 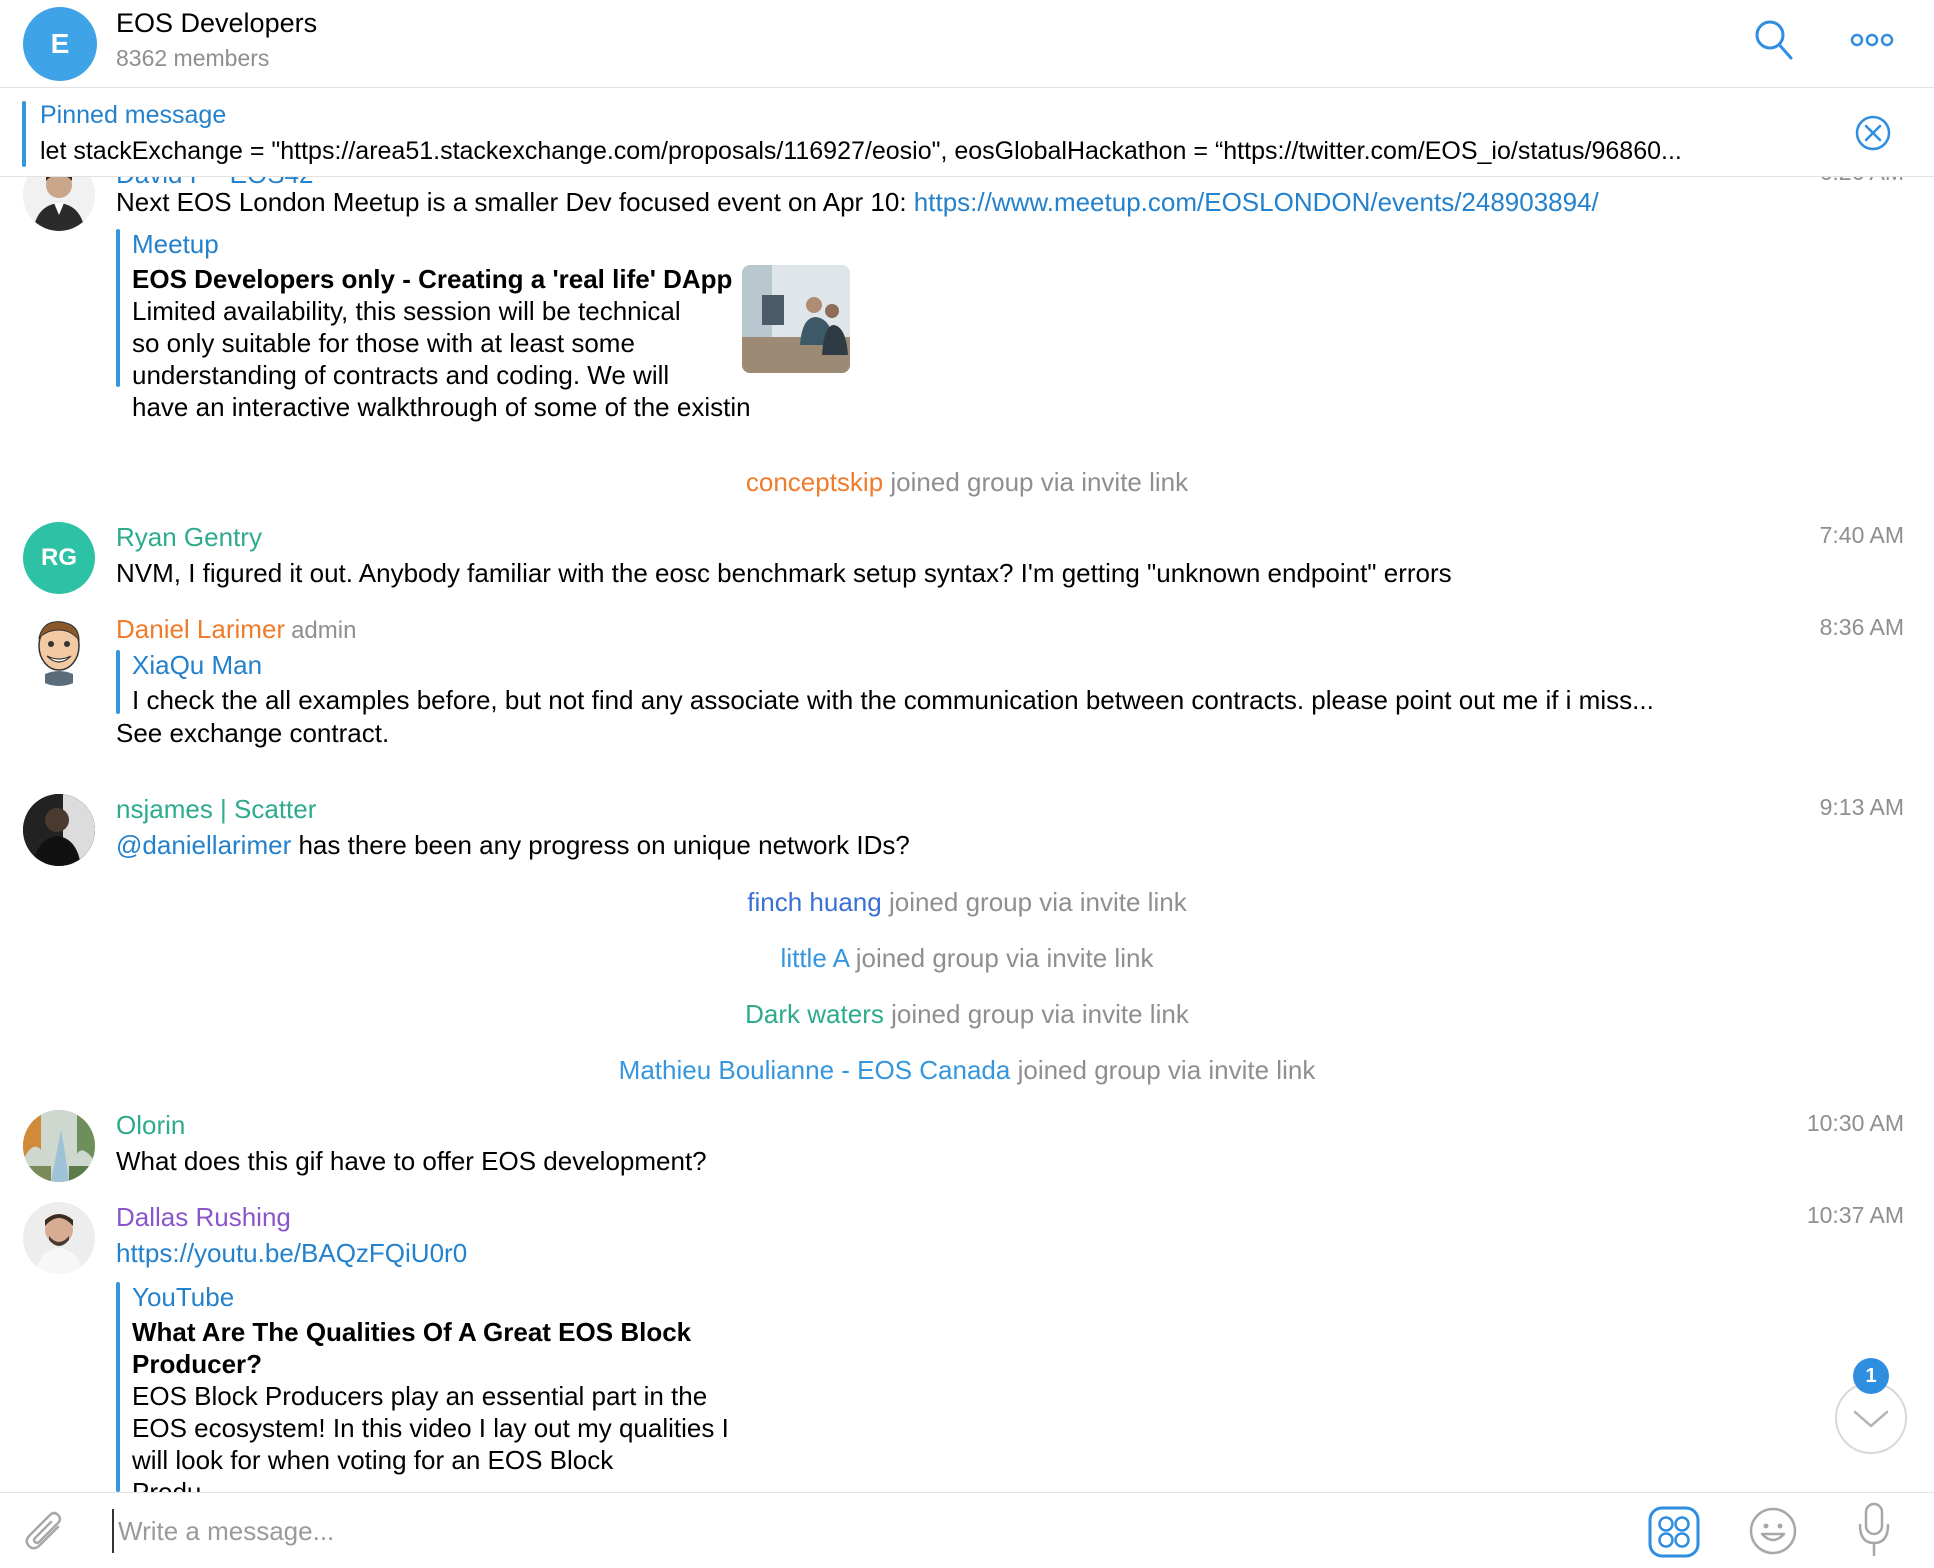 What do you see at coordinates (1873, 133) in the screenshot?
I see `close-pinned-icon` at bounding box center [1873, 133].